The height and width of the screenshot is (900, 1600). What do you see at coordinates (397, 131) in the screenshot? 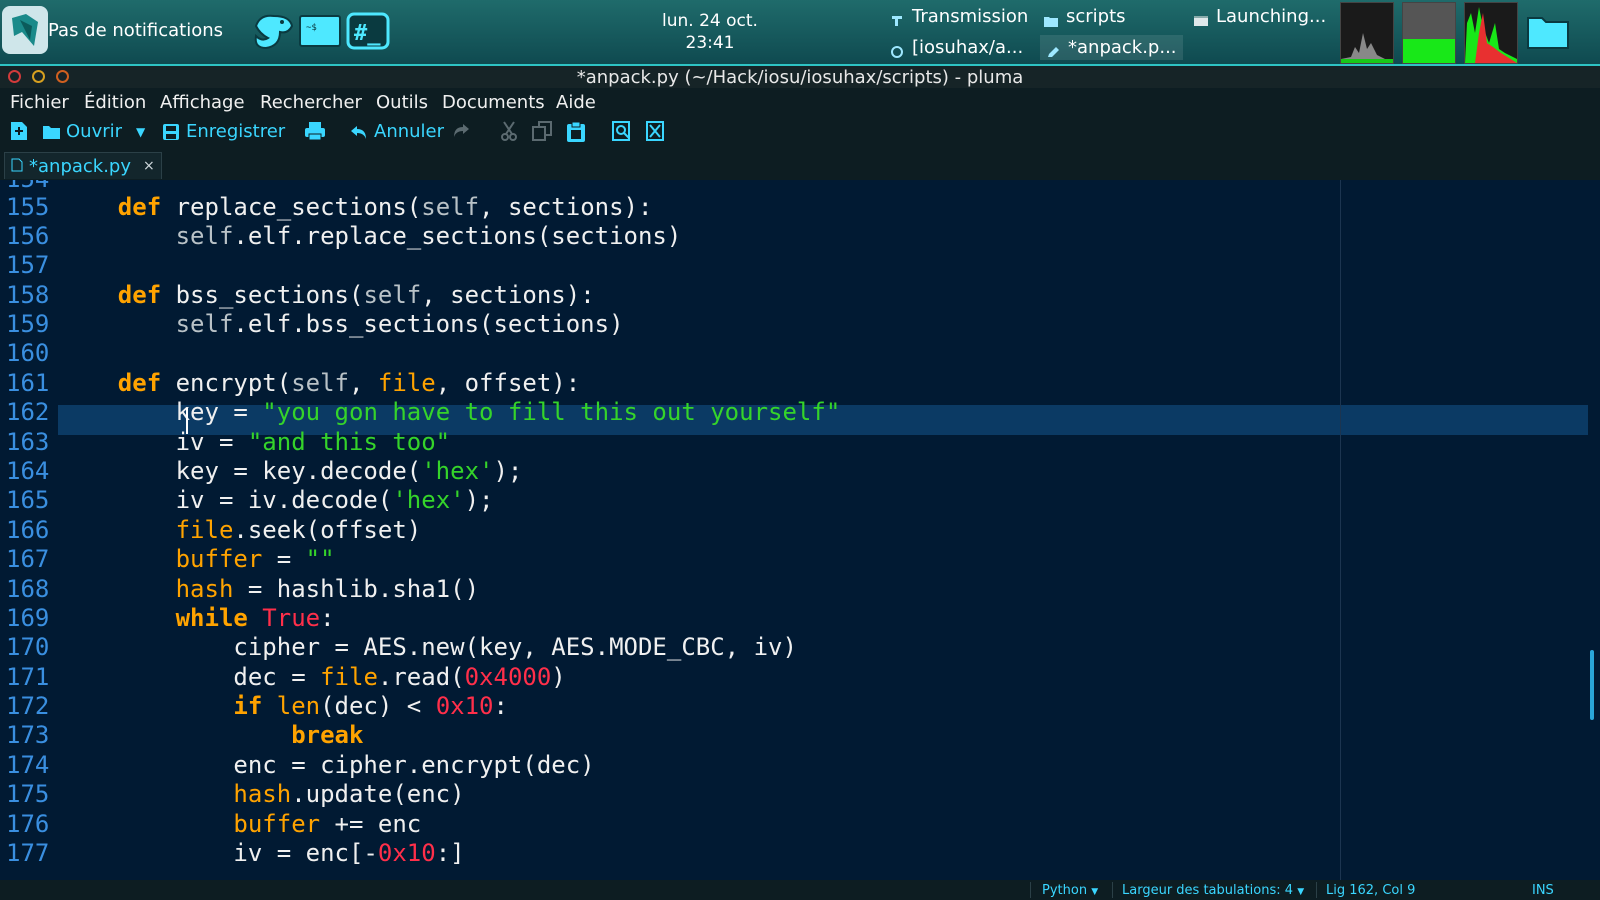
I see `undo-button: Annuler` at bounding box center [397, 131].